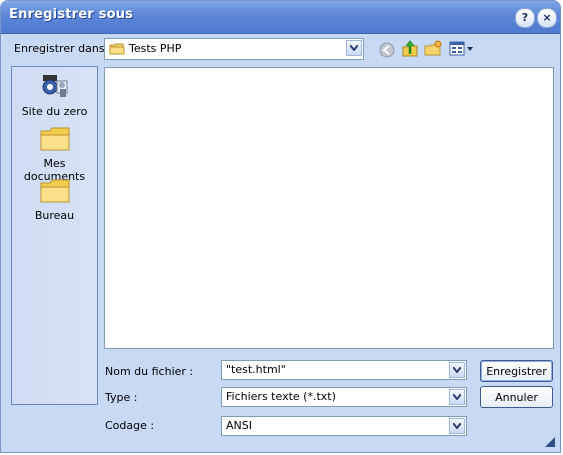 The height and width of the screenshot is (455, 563). Describe the element at coordinates (461, 49) in the screenshot. I see `view-menu-icon` at that location.